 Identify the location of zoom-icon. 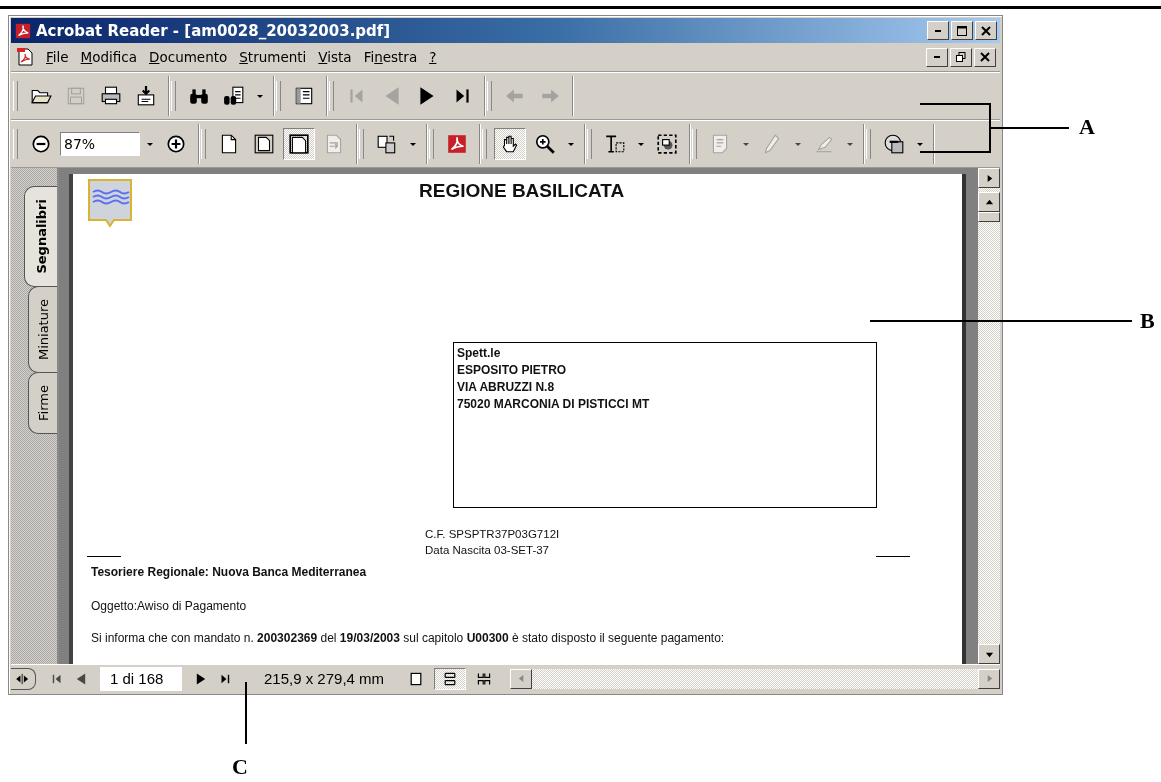
(545, 144).